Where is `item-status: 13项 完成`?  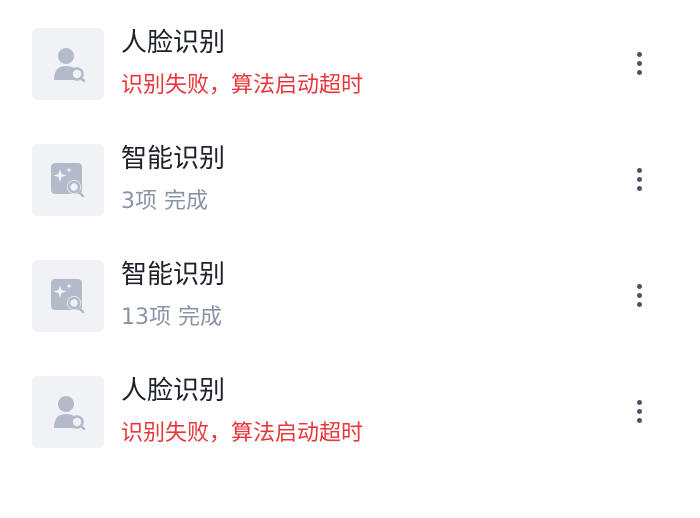 item-status: 13项 完成 is located at coordinates (171, 317).